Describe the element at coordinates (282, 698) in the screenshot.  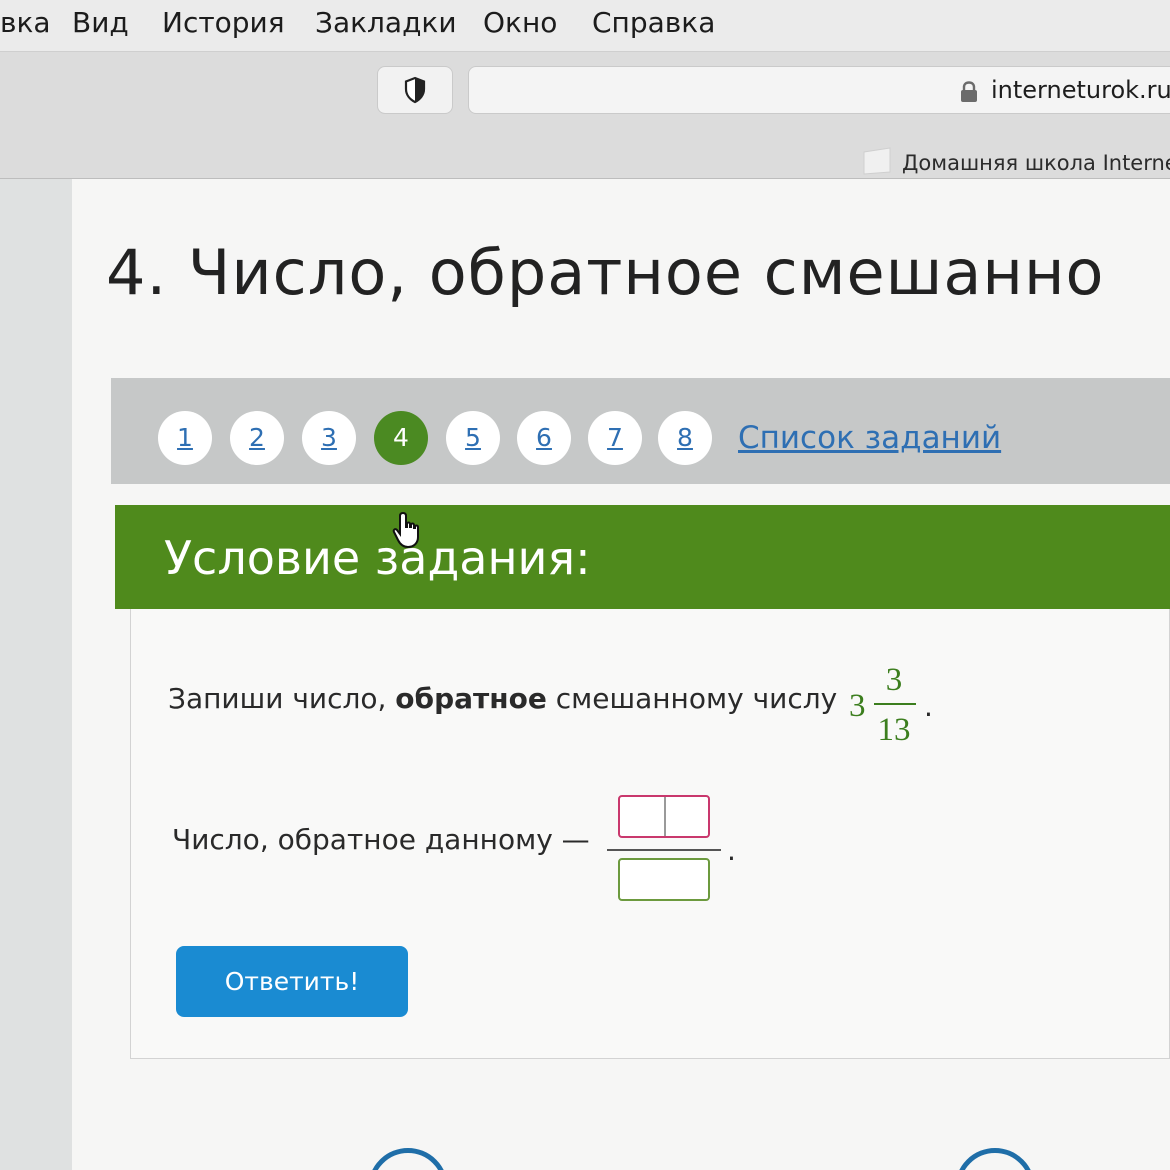
I see `question-text-part: Запиши число,` at that location.